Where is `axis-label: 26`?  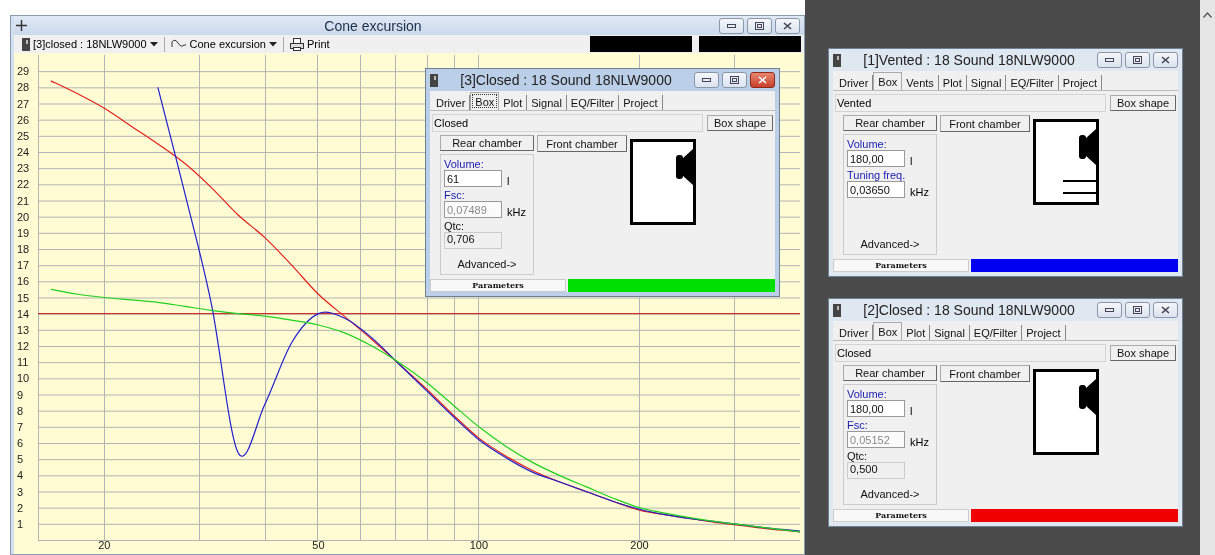 axis-label: 26 is located at coordinates (23, 119).